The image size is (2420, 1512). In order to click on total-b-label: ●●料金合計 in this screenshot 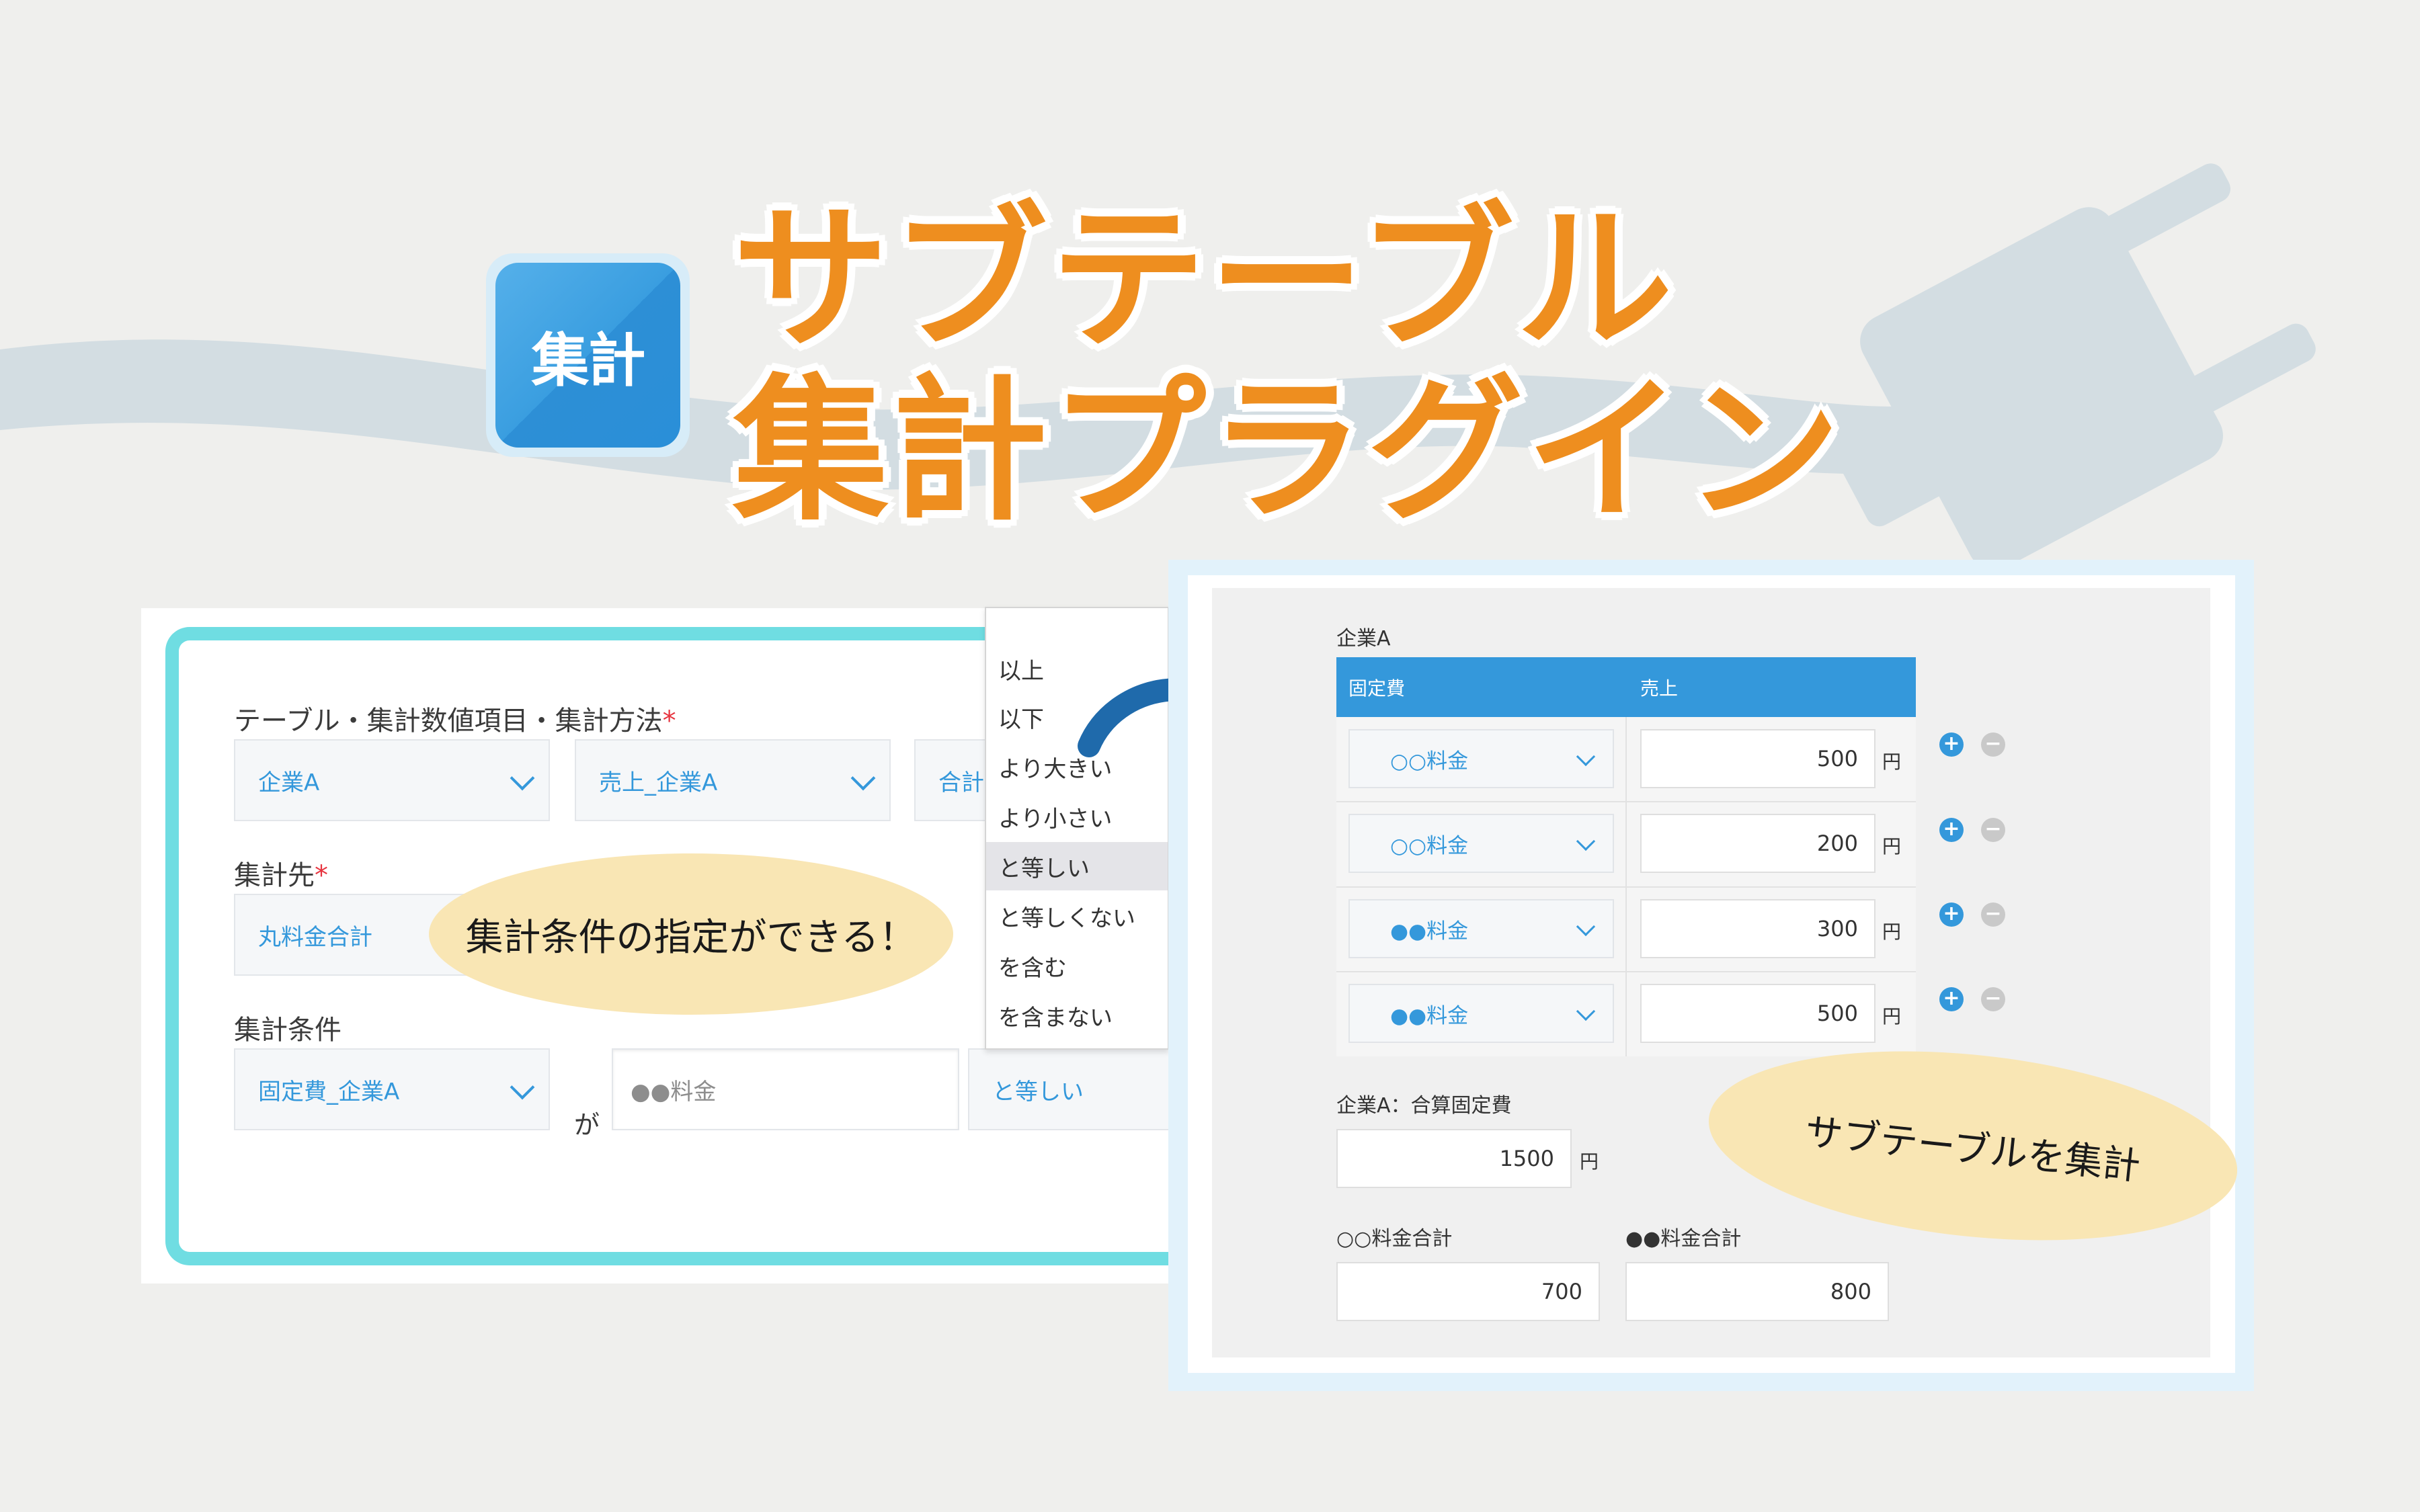, I will do `click(1684, 1239)`.